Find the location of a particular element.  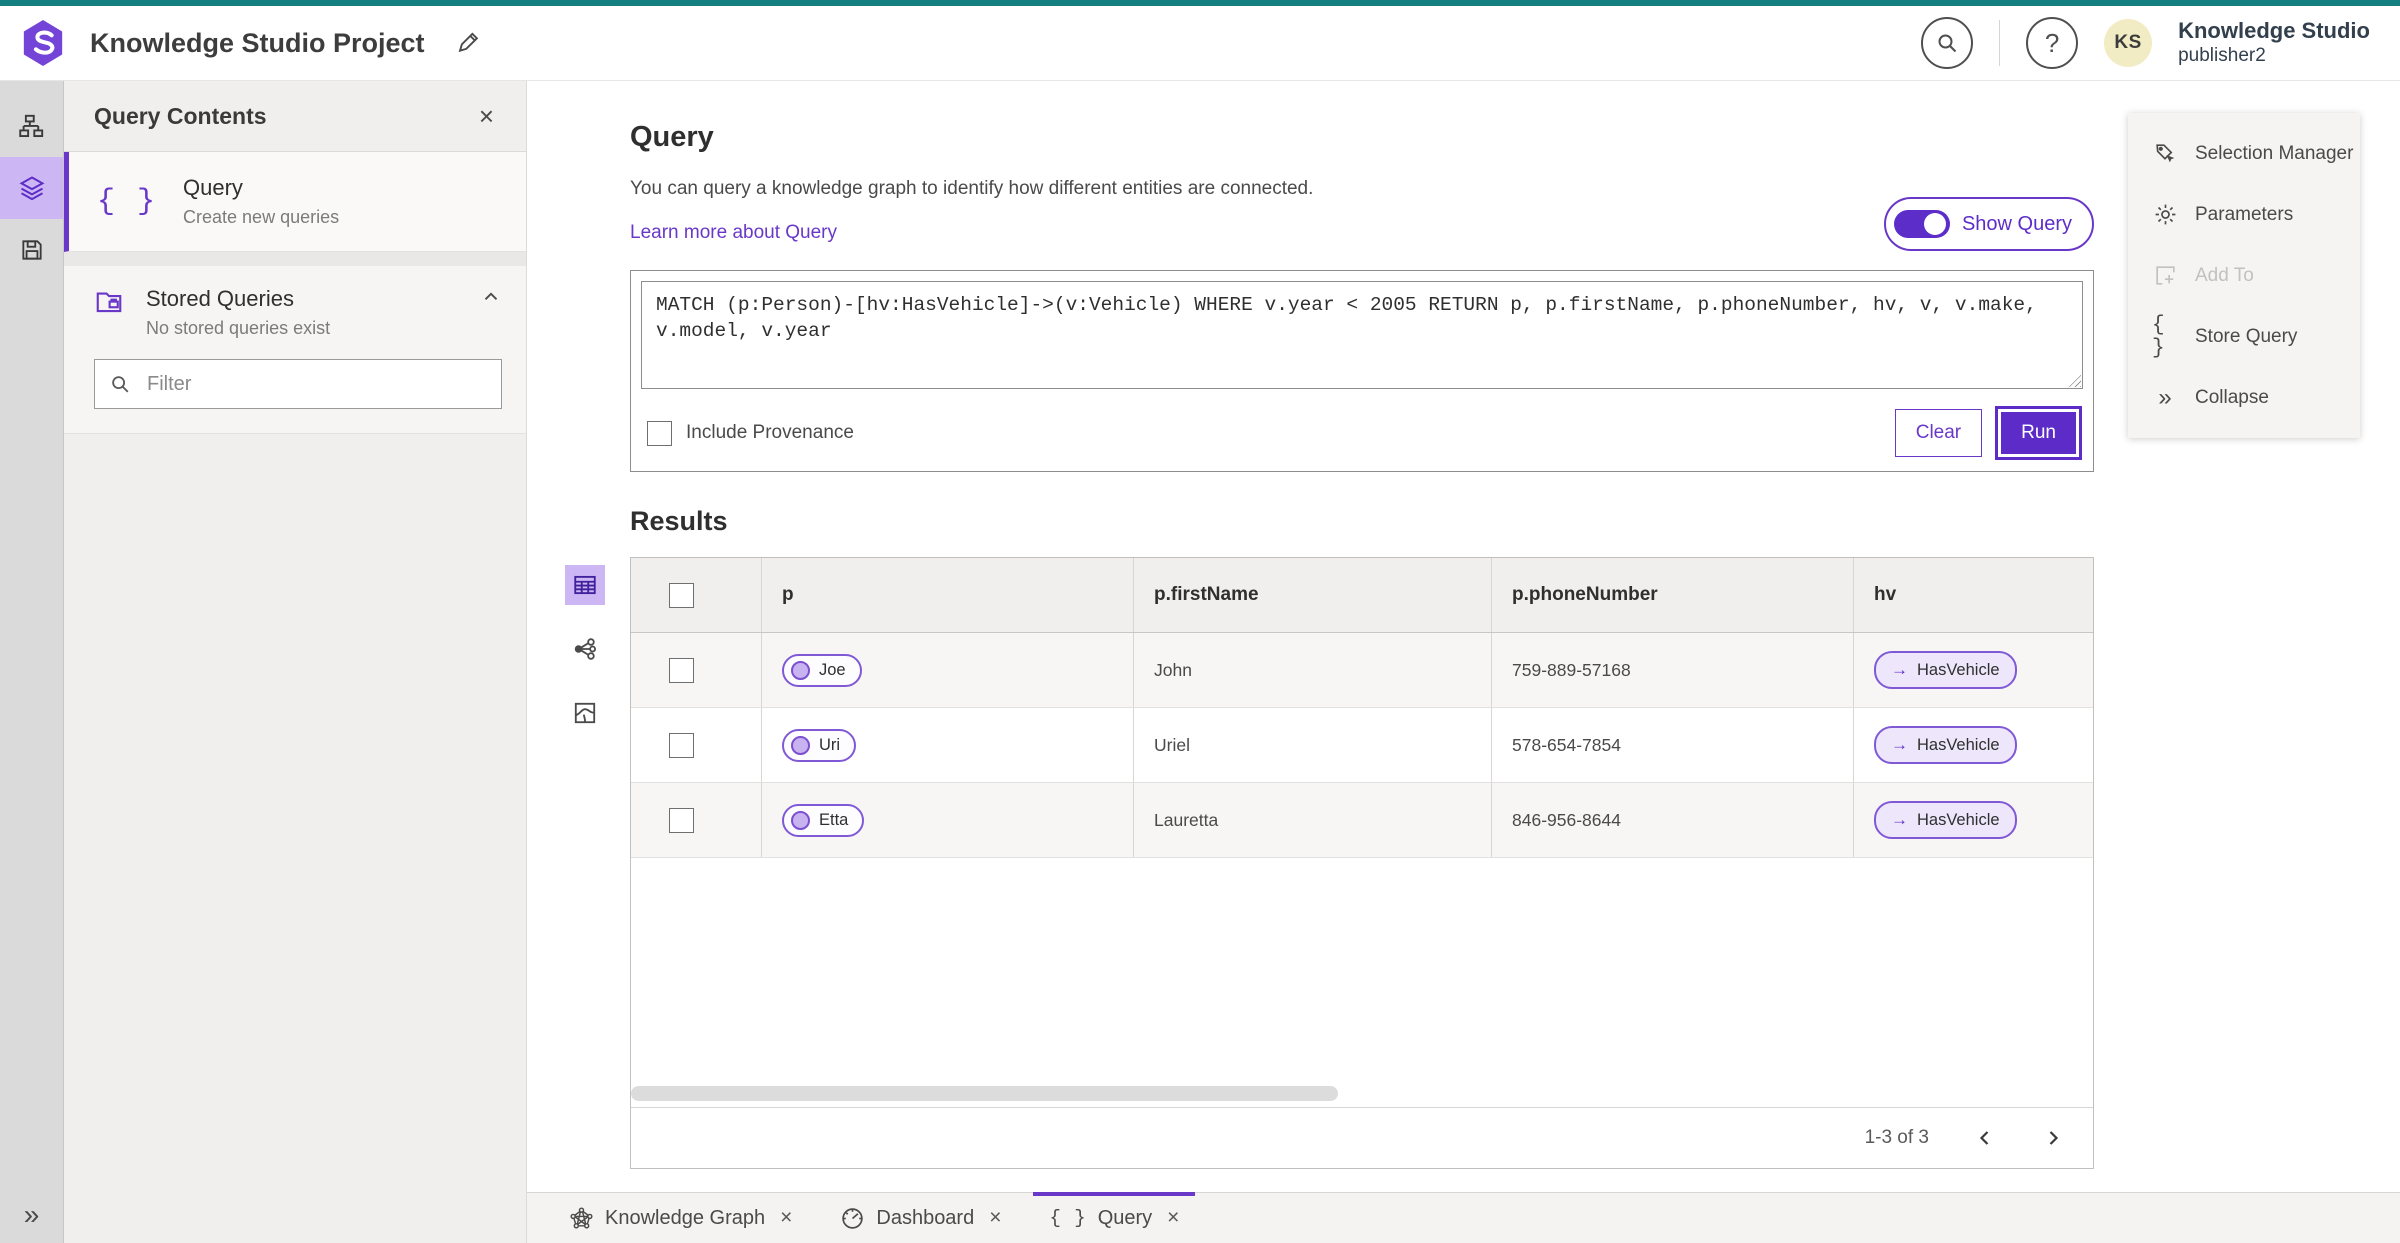

entity-label: Uri is located at coordinates (830, 744).